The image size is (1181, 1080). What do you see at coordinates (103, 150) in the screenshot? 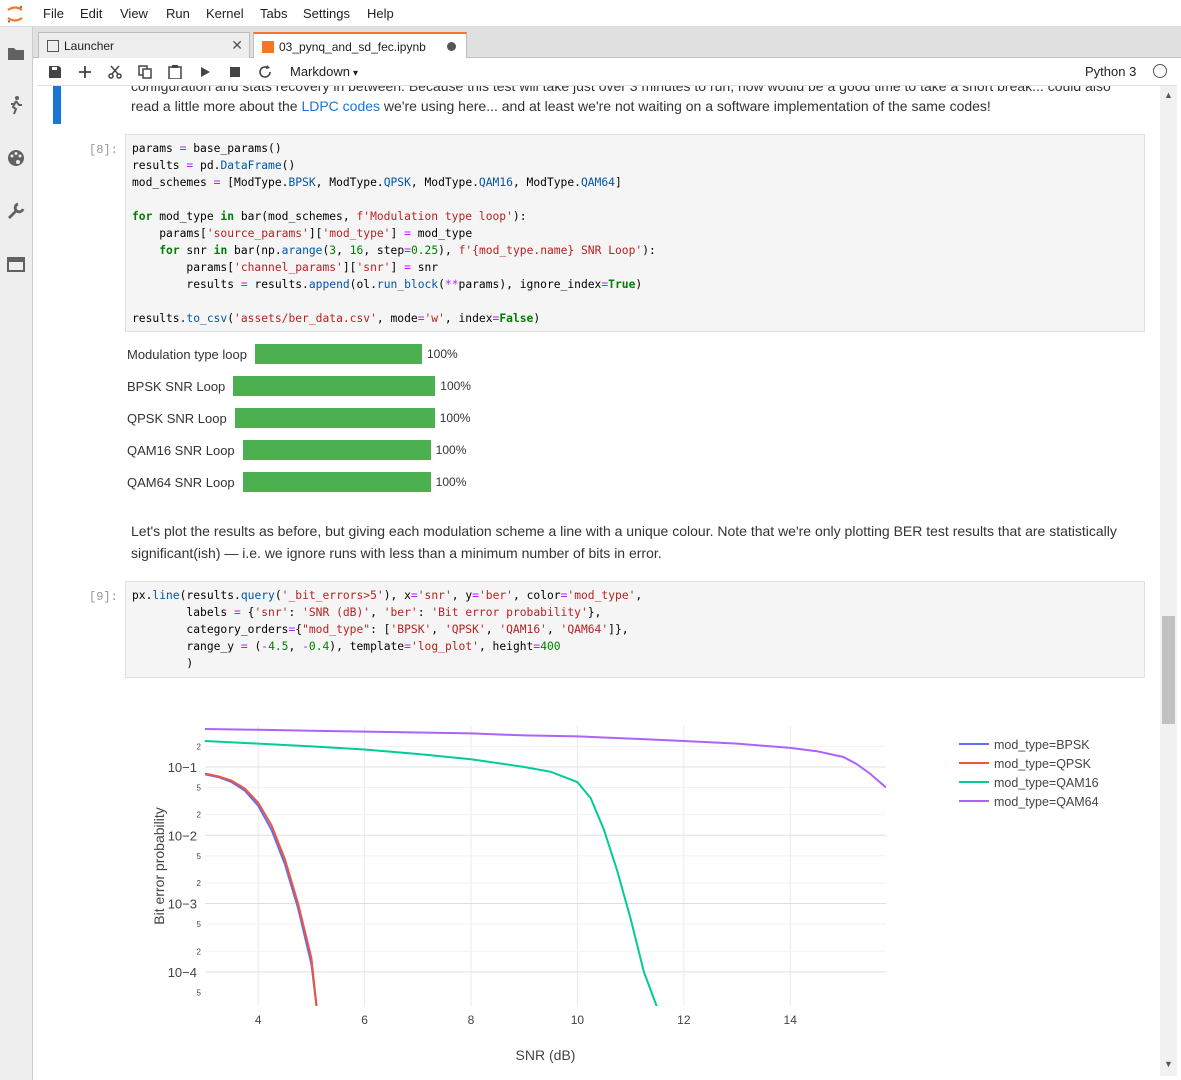
I see `cell-prompt: [8]:` at bounding box center [103, 150].